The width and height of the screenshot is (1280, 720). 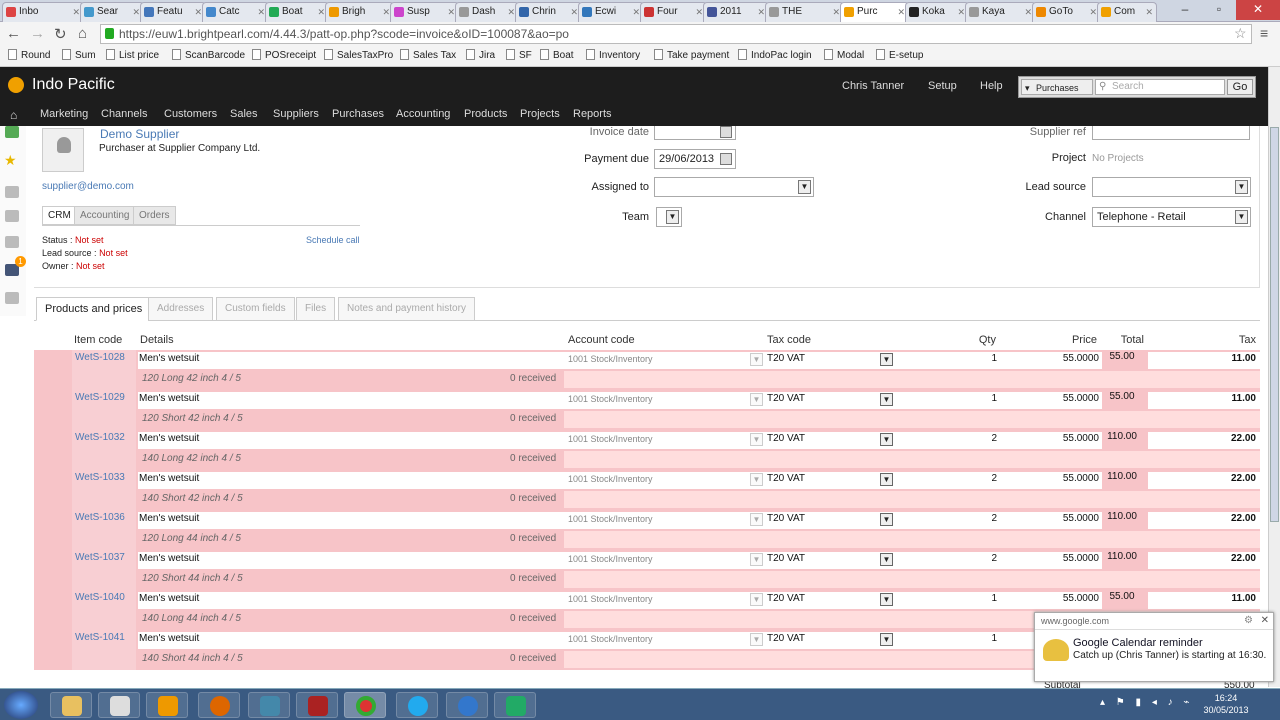 What do you see at coordinates (79, 55) in the screenshot?
I see `bookmark-item: Sum` at bounding box center [79, 55].